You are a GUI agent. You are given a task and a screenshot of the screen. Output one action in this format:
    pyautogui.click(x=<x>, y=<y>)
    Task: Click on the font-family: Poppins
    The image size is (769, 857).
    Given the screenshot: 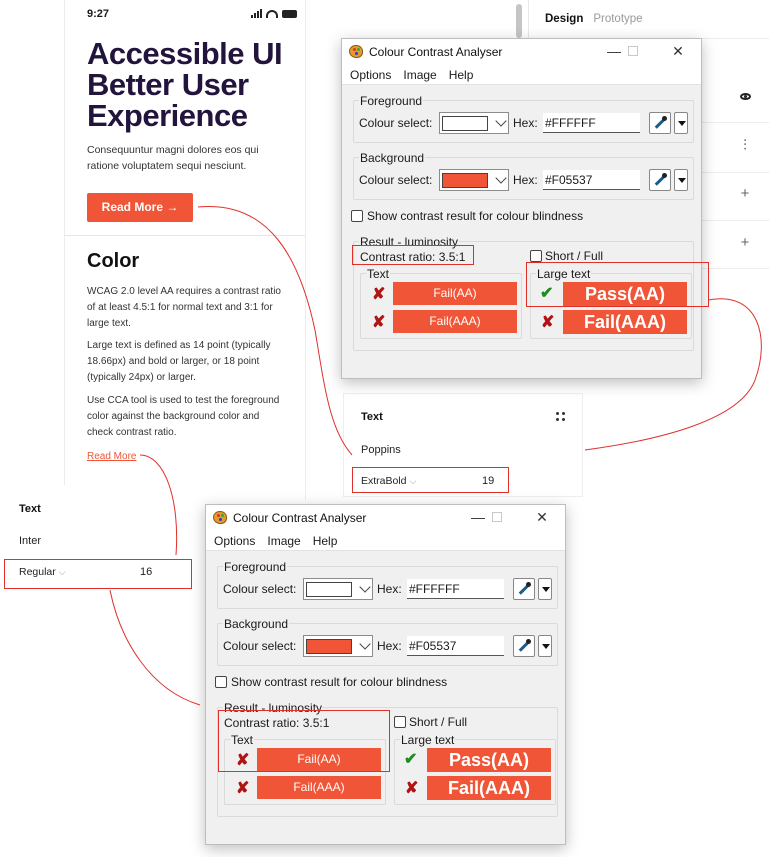 What is the action you would take?
    pyautogui.click(x=381, y=450)
    